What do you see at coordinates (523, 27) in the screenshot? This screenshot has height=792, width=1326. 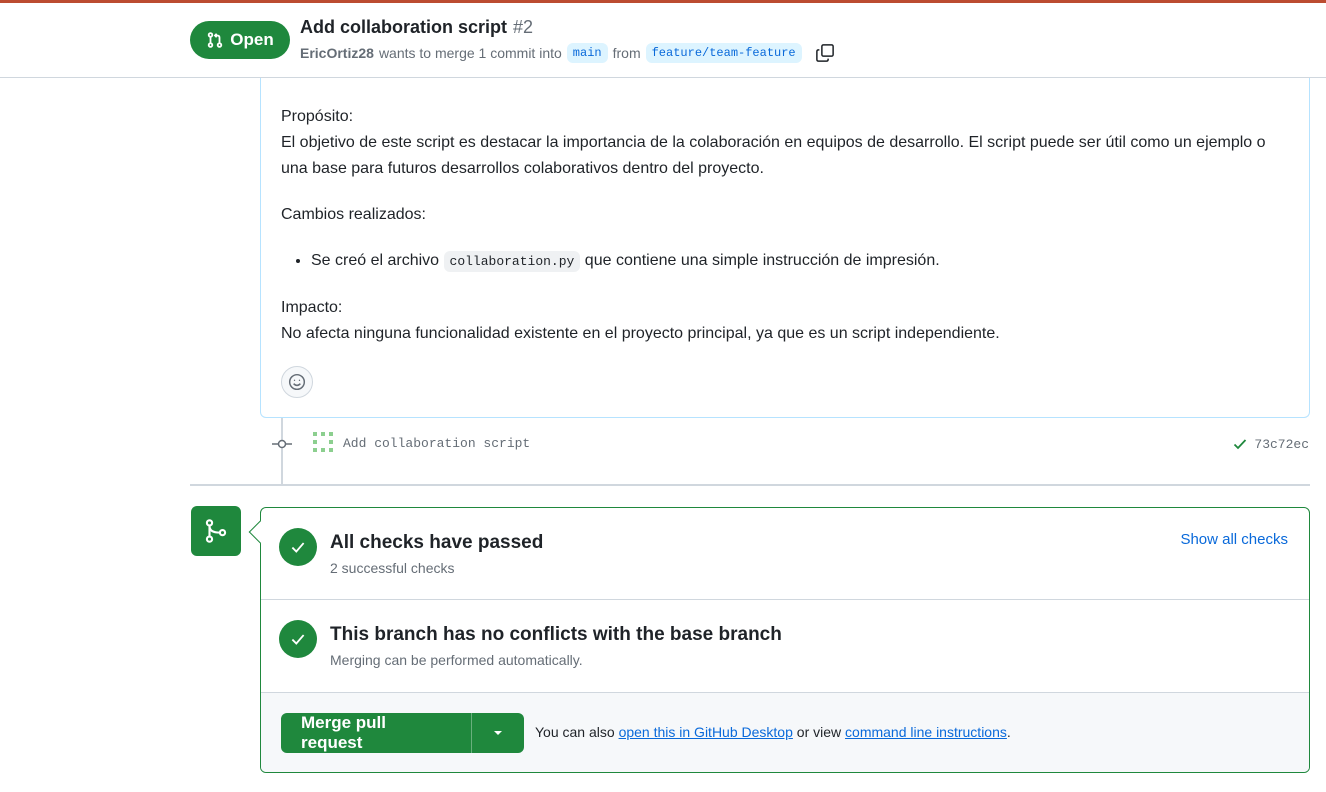 I see `pr-number: #2` at bounding box center [523, 27].